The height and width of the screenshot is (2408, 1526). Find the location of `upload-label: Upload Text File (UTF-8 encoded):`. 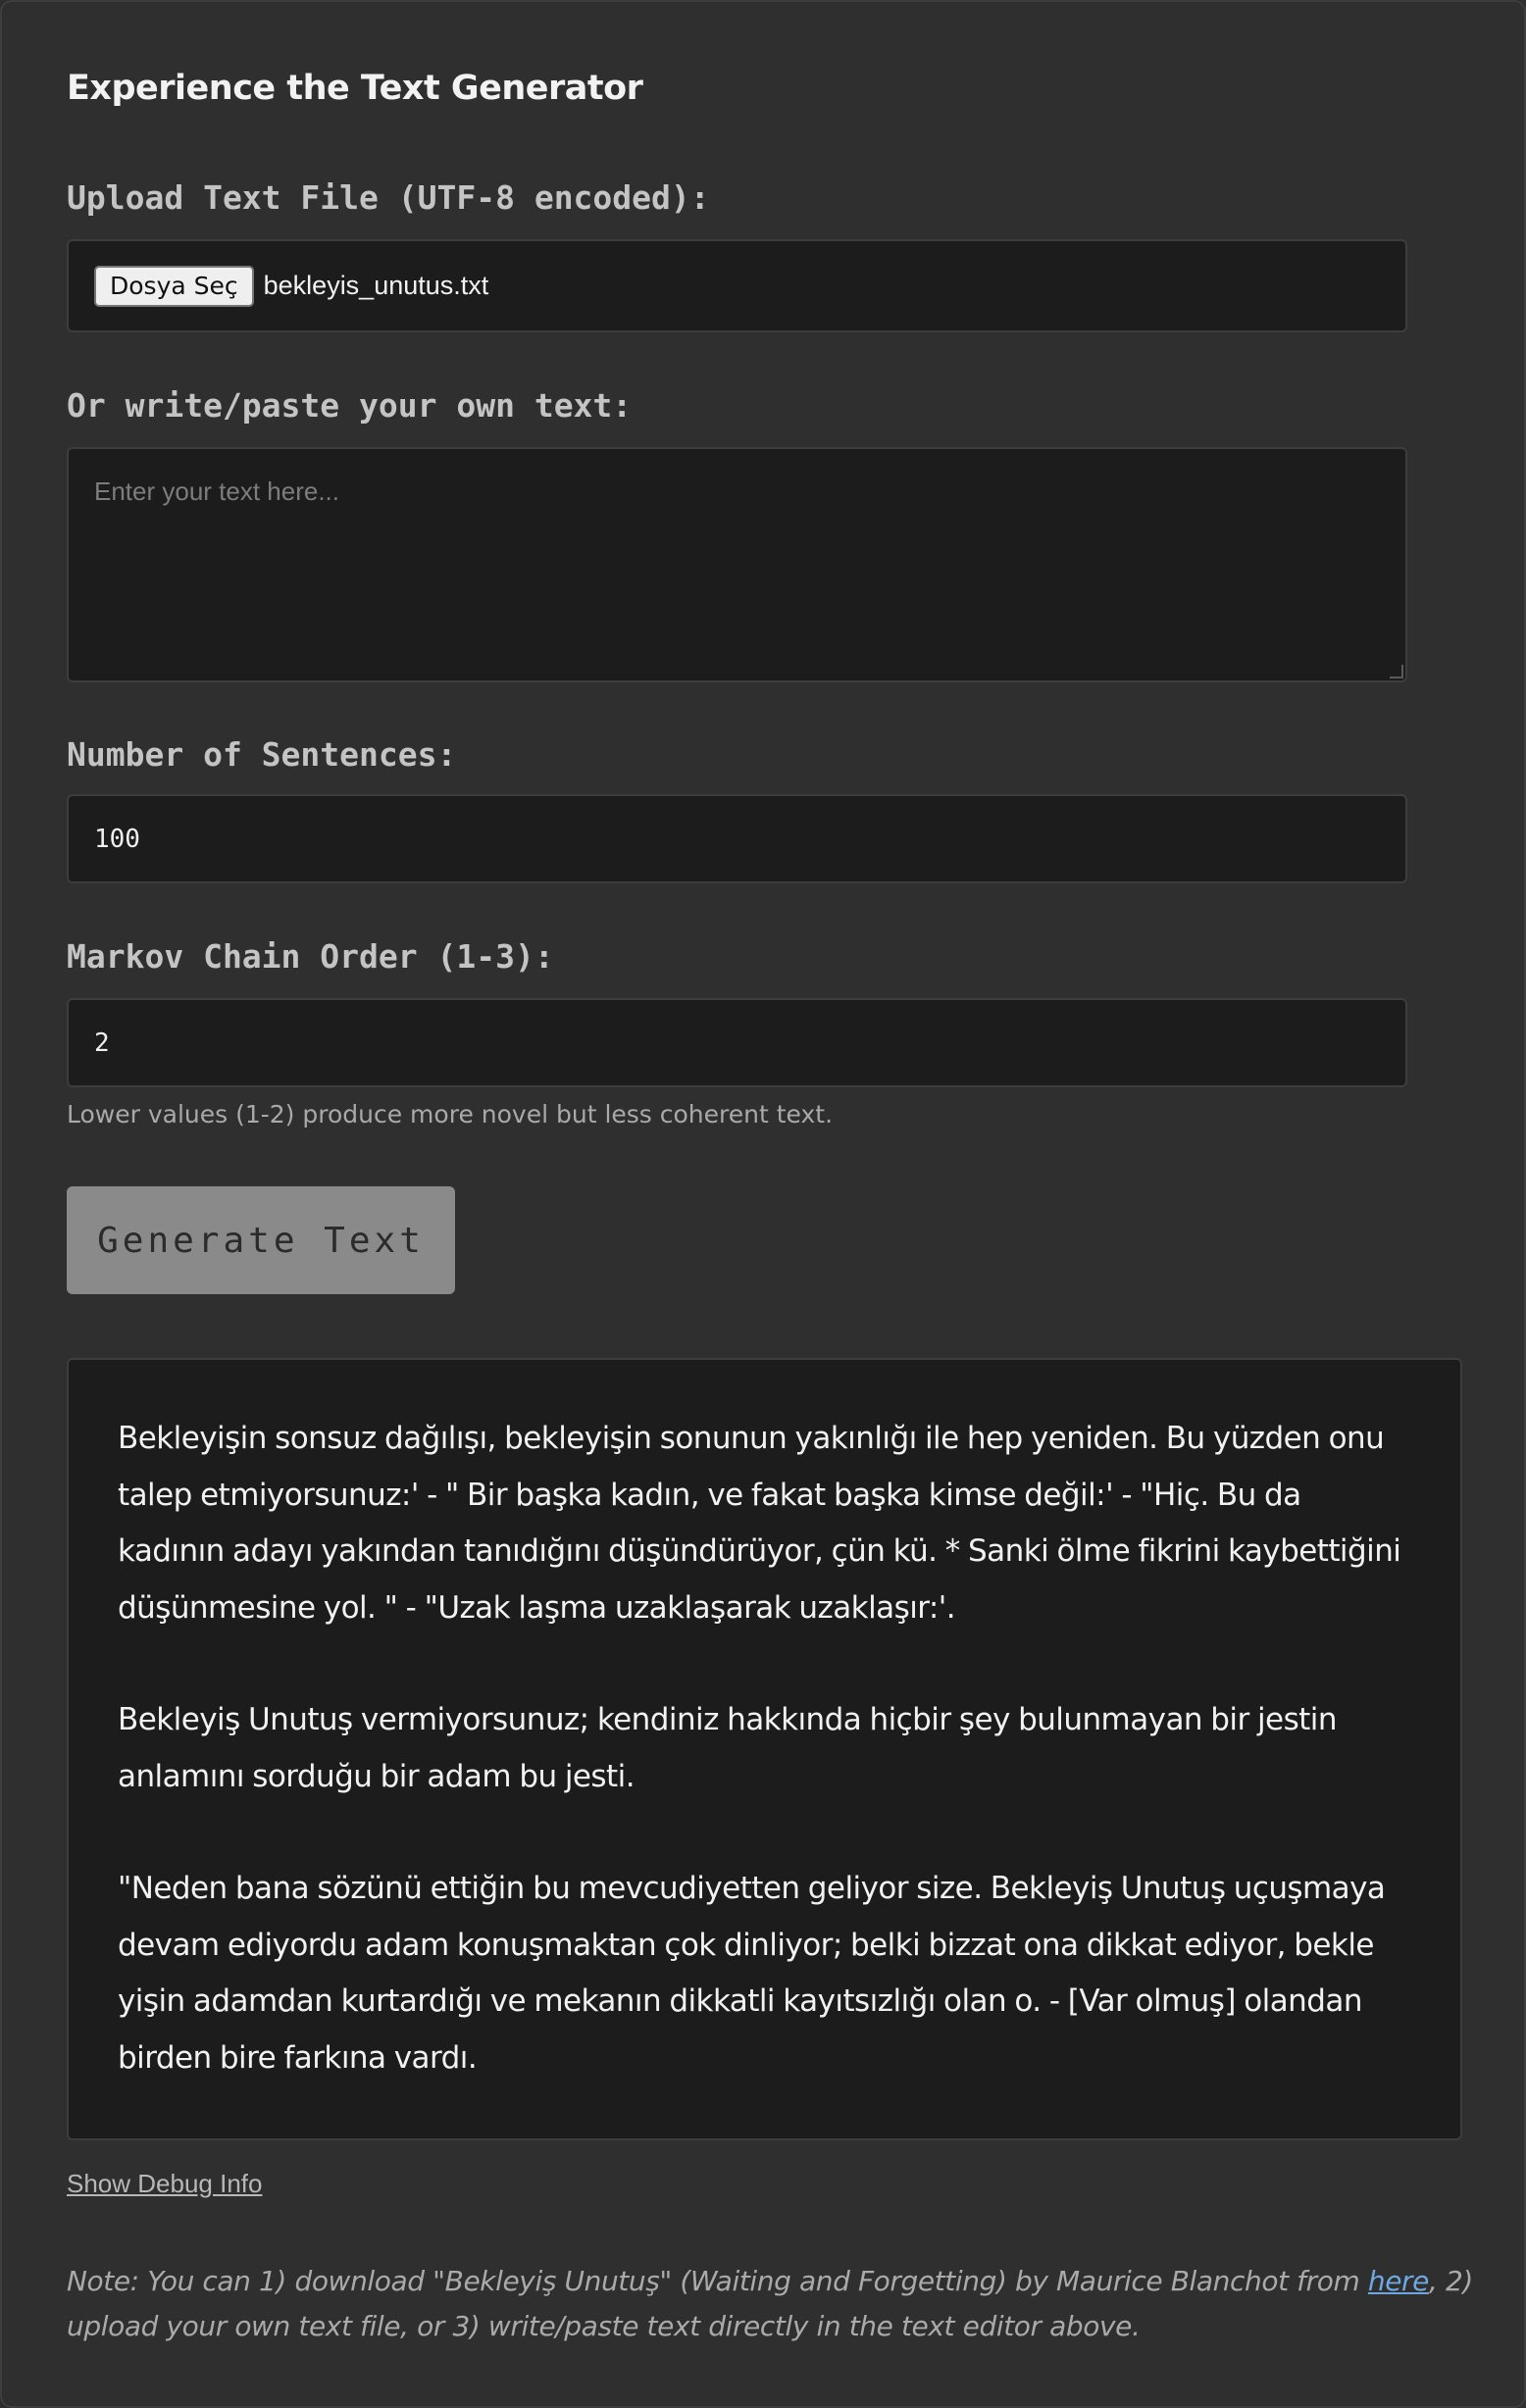

upload-label: Upload Text File (UTF-8 encoded): is located at coordinates (388, 197).